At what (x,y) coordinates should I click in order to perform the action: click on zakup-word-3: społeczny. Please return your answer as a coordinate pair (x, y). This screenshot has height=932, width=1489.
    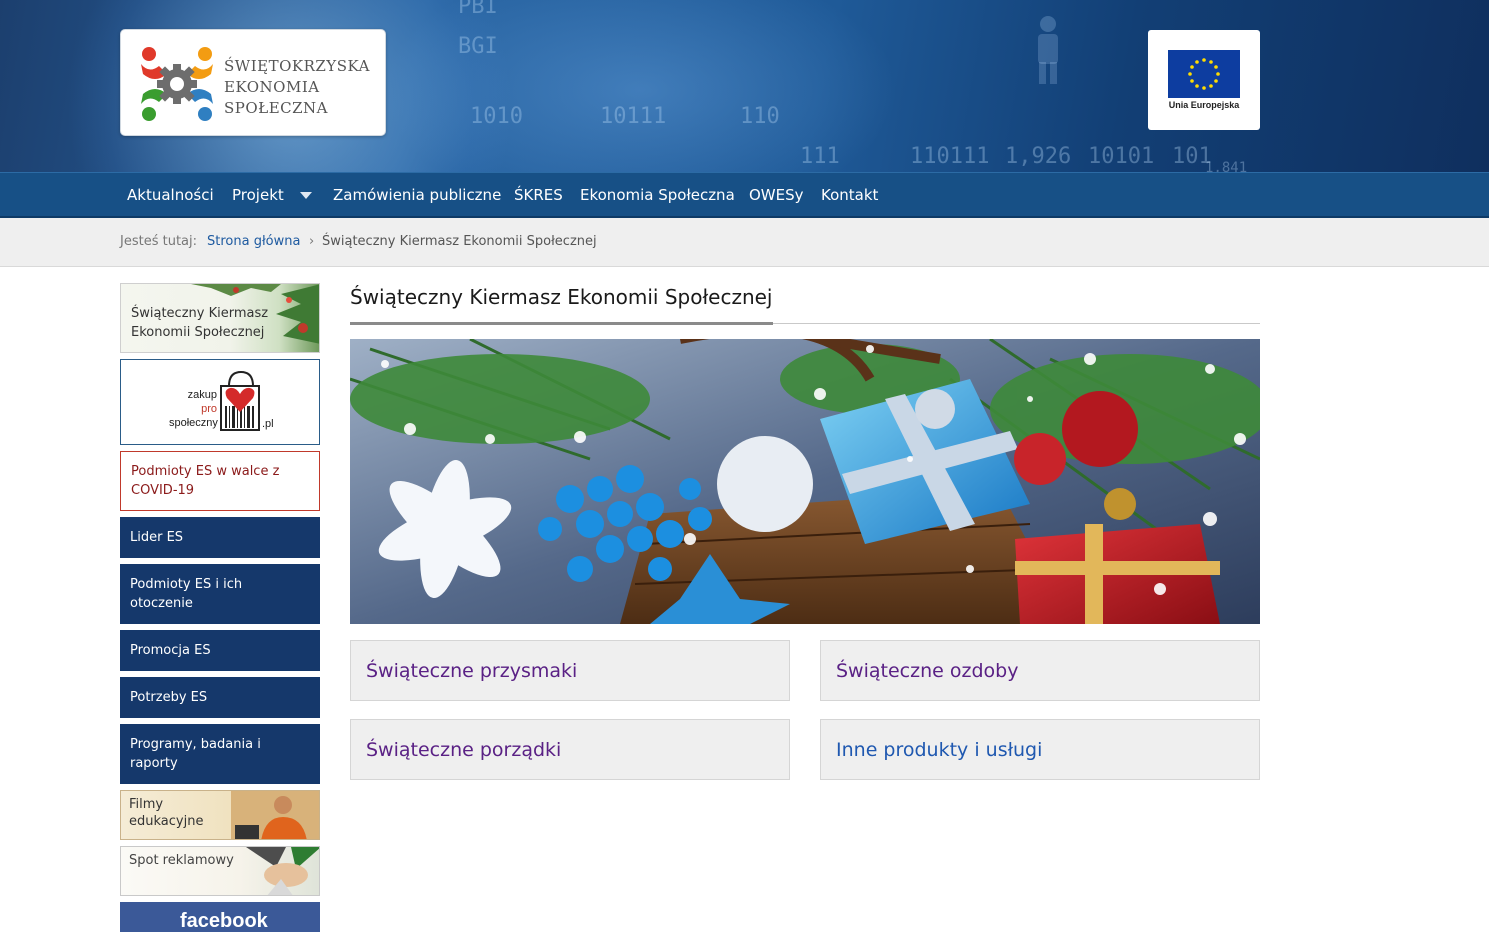
    Looking at the image, I should click on (193, 423).